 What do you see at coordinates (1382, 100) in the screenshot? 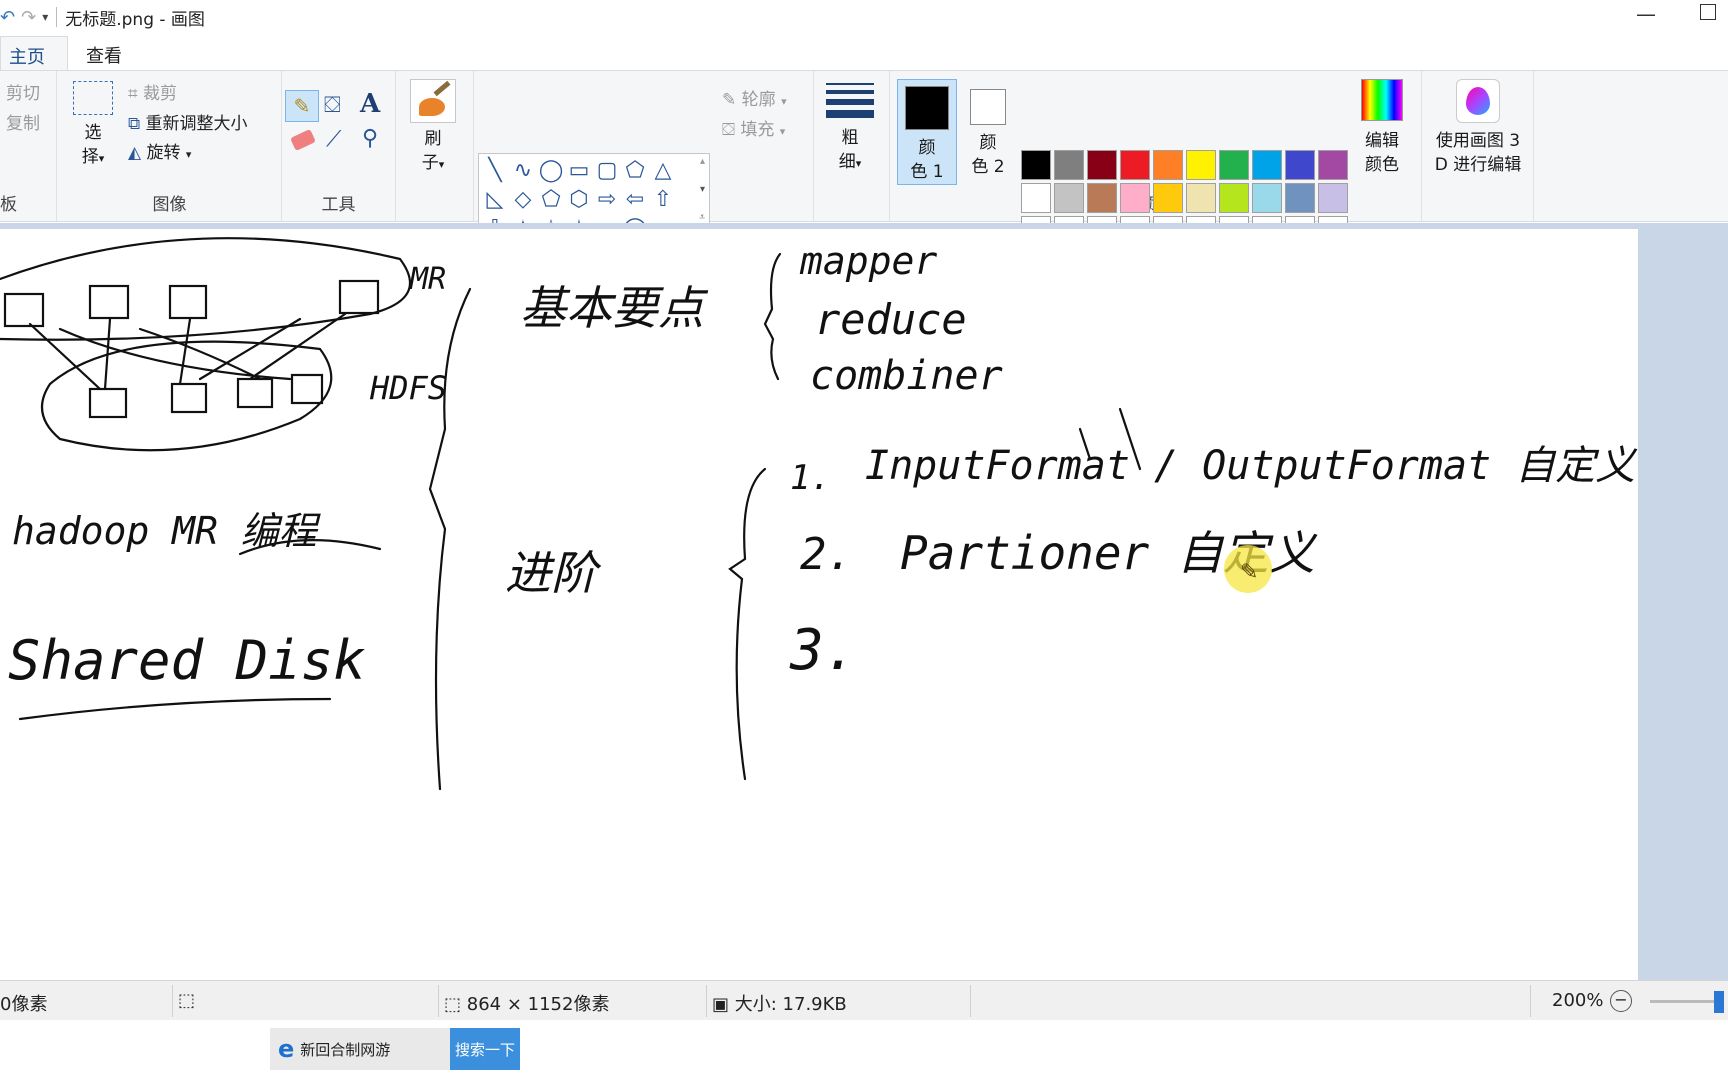
I see `color-wheel-icon` at bounding box center [1382, 100].